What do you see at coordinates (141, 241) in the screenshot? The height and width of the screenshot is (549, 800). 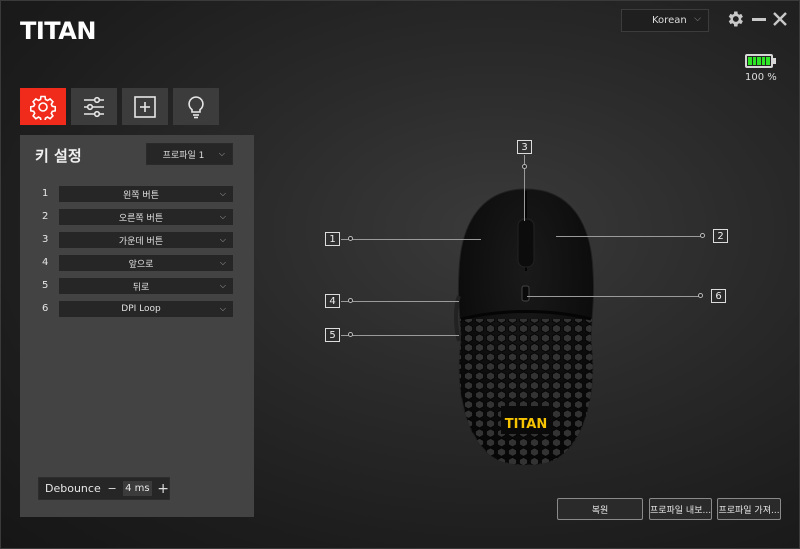 I see `key-assign-value: 가운데 버튼` at bounding box center [141, 241].